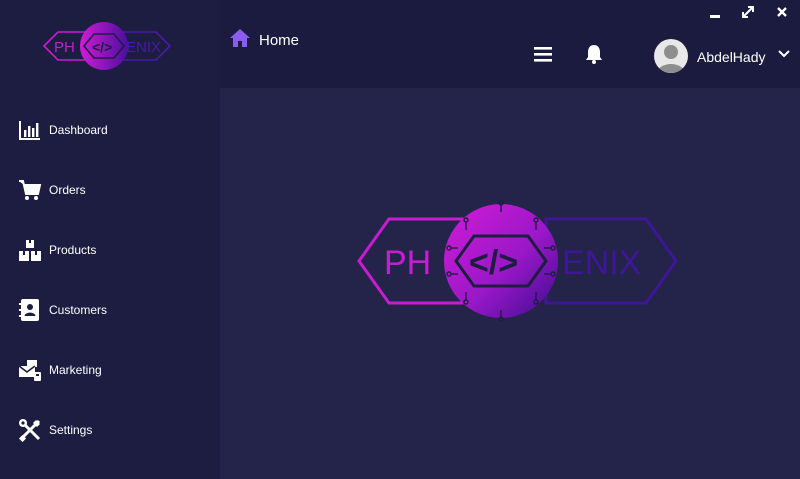 The width and height of the screenshot is (800, 479). I want to click on brand-logo-small: PH </> ENIX, so click(106, 46).